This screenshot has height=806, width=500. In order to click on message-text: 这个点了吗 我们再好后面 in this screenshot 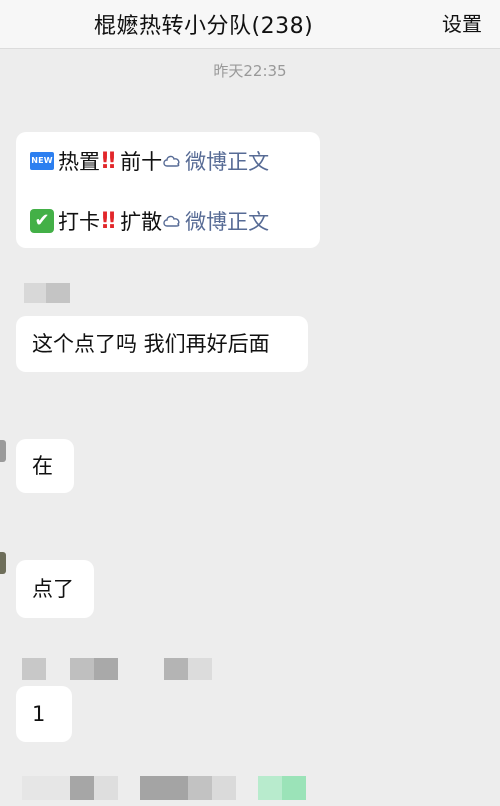, I will do `click(151, 344)`.